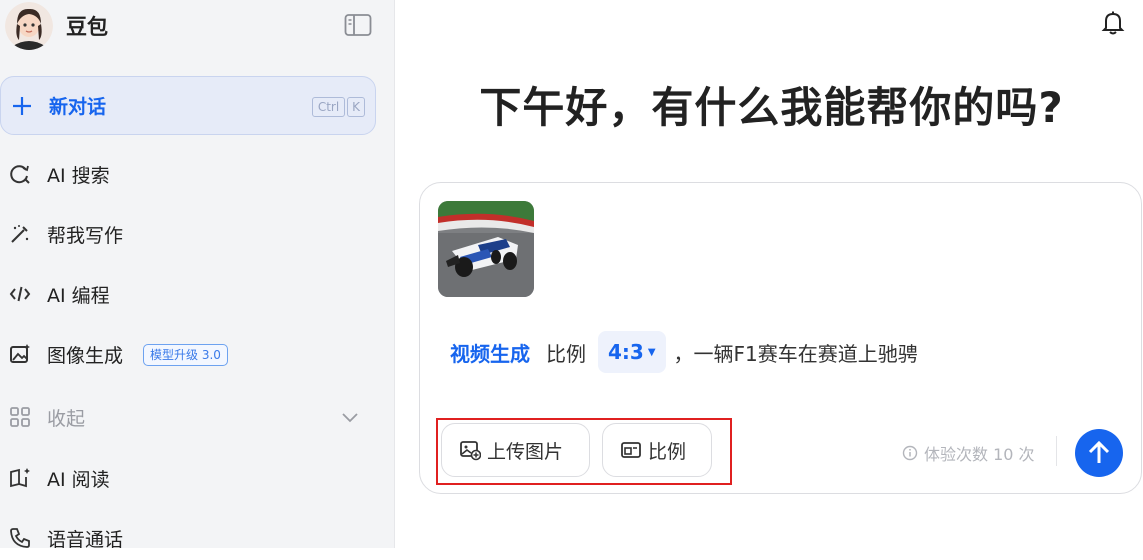 Image resolution: width=1143 pixels, height=560 pixels. Describe the element at coordinates (195, 538) in the screenshot. I see `sidebar-item-voice-call: 语音通话` at that location.